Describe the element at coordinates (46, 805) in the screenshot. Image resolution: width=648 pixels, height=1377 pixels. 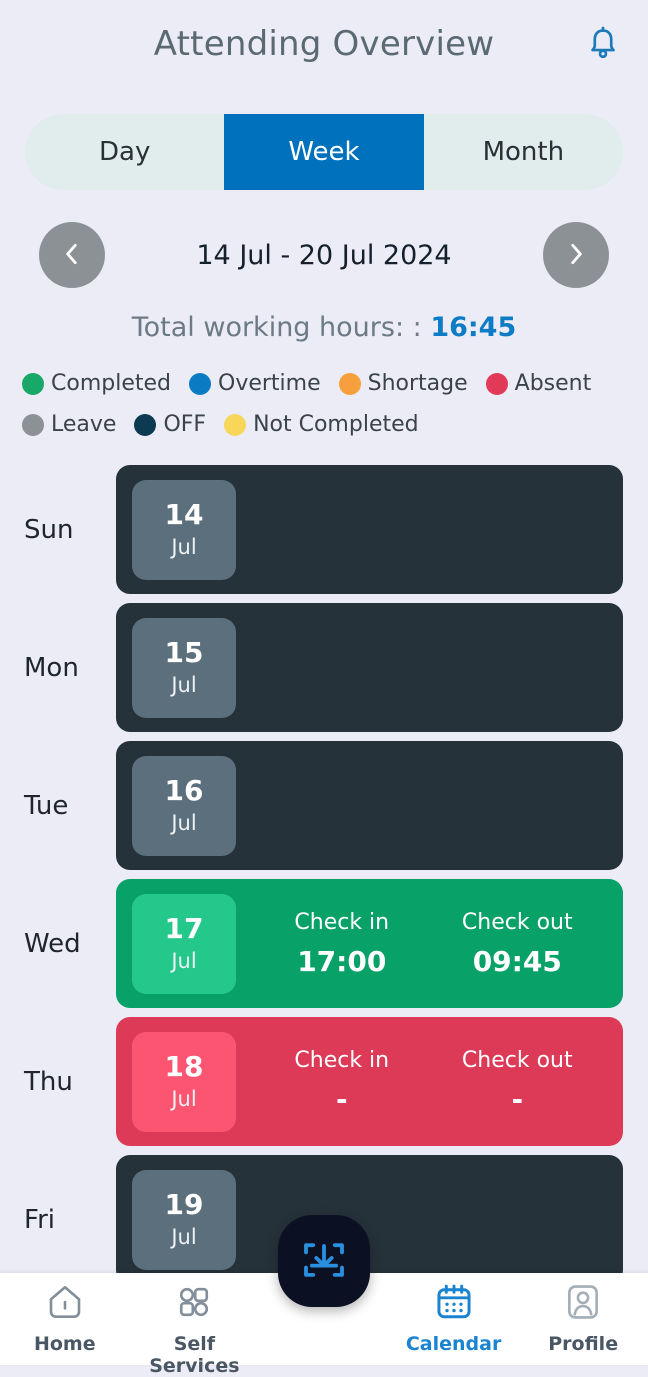
I see `day-weekday-label: Tue` at that location.